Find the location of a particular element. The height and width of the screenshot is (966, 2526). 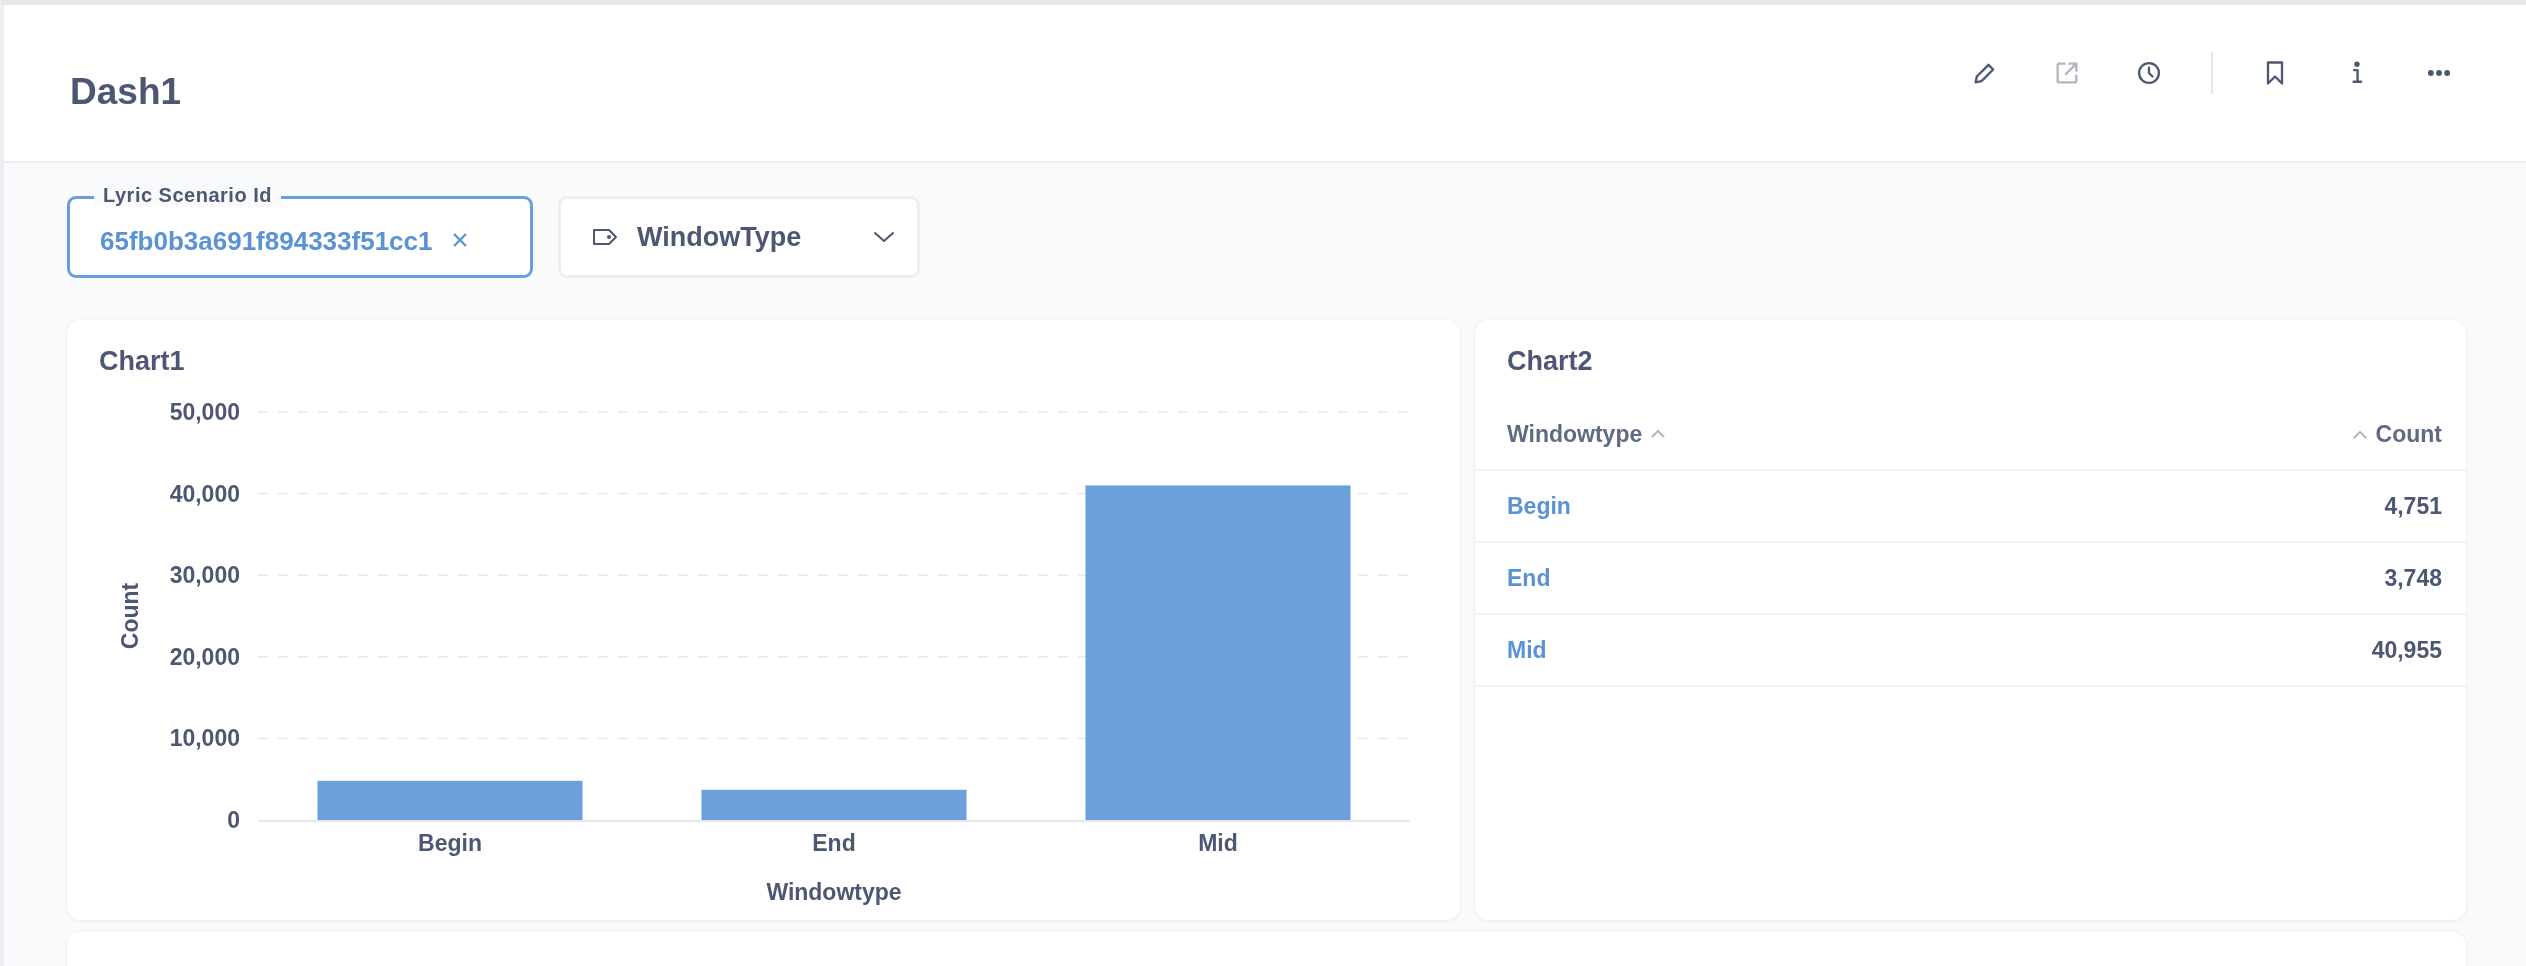

y-tick-label: 40,000 is located at coordinates (204, 493).